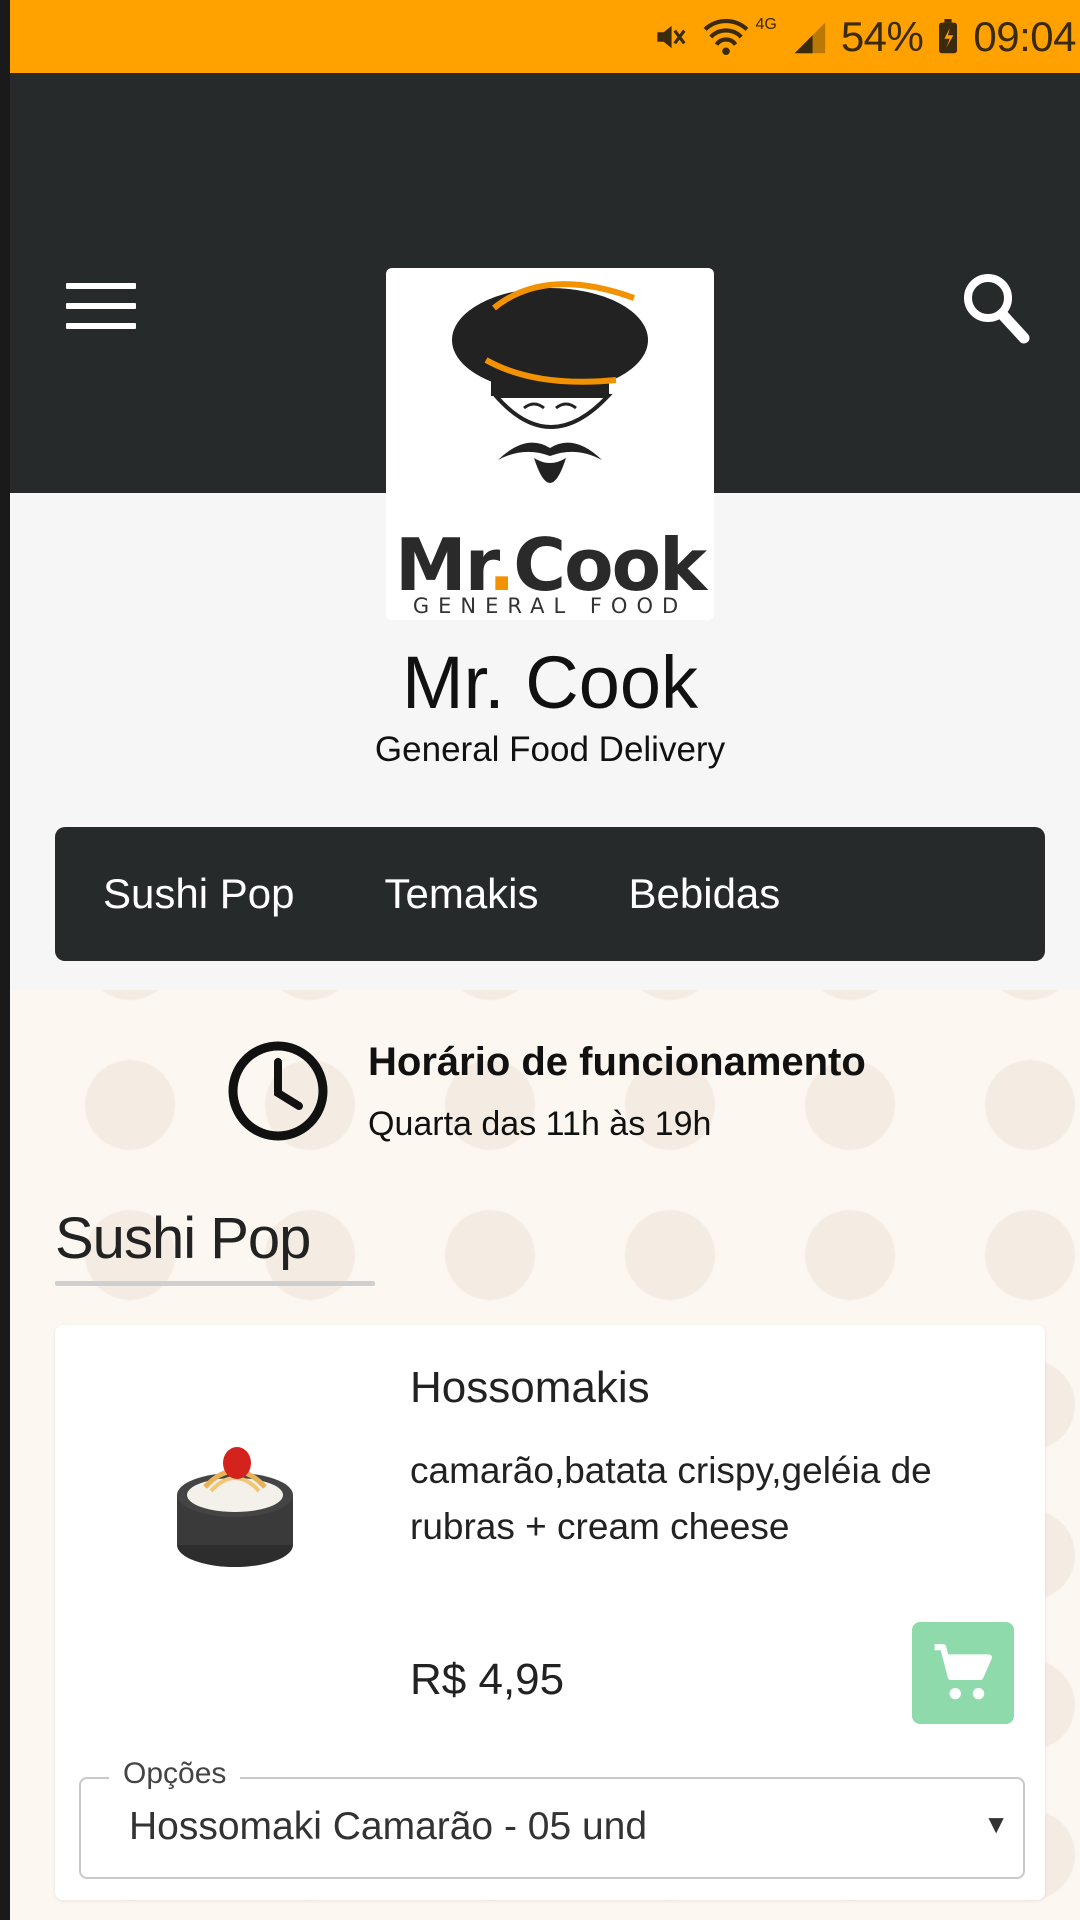  I want to click on add-to-cart-button, so click(963, 1673).